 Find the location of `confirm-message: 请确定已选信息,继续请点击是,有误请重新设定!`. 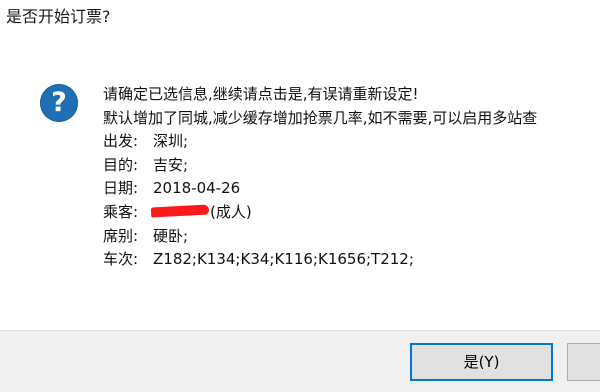

confirm-message: 请确定已选信息,继续请点击是,有误请重新设定! is located at coordinates (261, 94).